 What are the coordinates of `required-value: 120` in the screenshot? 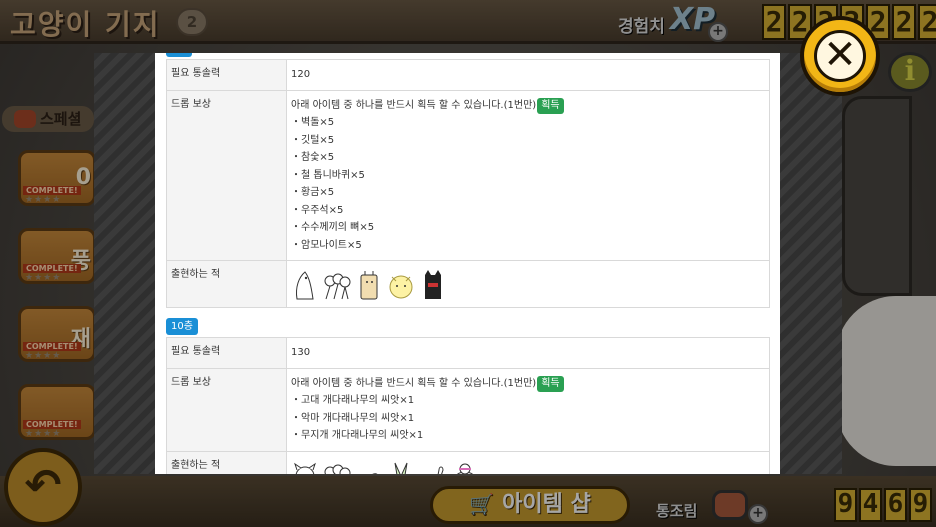 It's located at (528, 75).